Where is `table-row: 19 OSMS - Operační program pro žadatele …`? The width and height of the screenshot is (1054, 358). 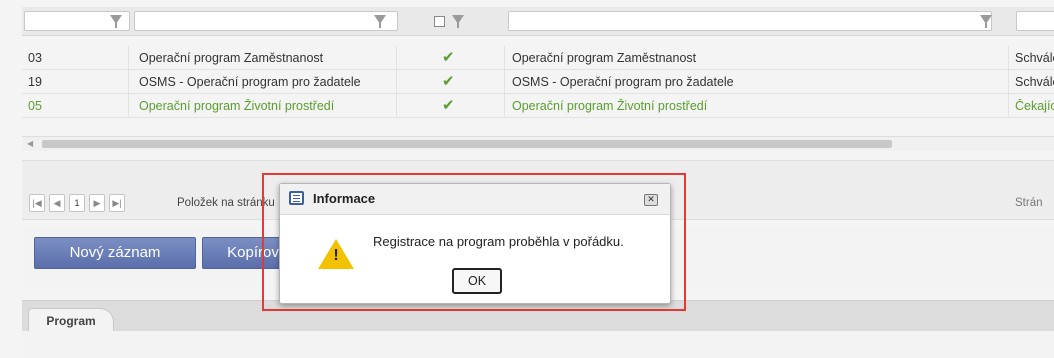
table-row: 19 OSMS - Operační program pro žadatele … is located at coordinates (538, 82).